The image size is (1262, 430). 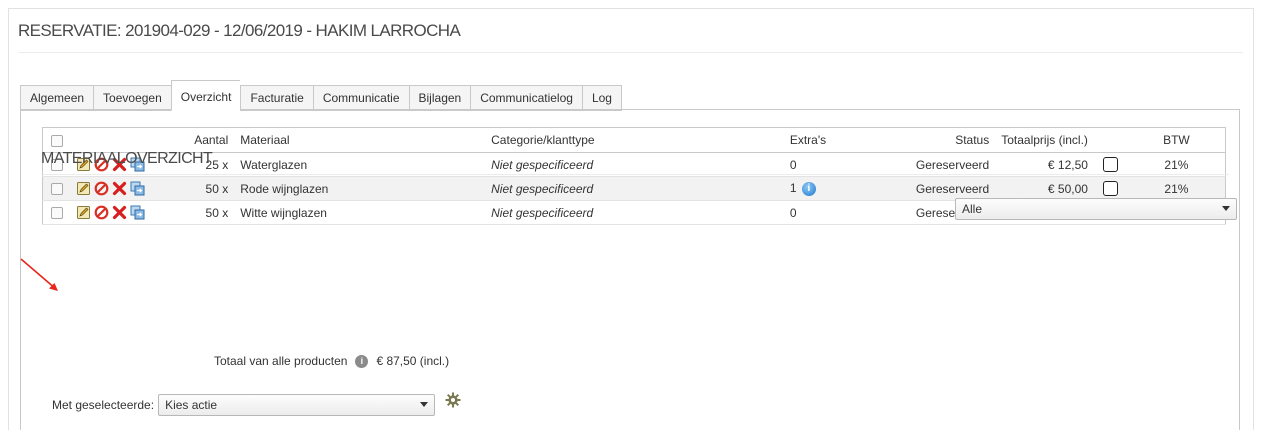 I want to click on title-divider, so click(x=630, y=52).